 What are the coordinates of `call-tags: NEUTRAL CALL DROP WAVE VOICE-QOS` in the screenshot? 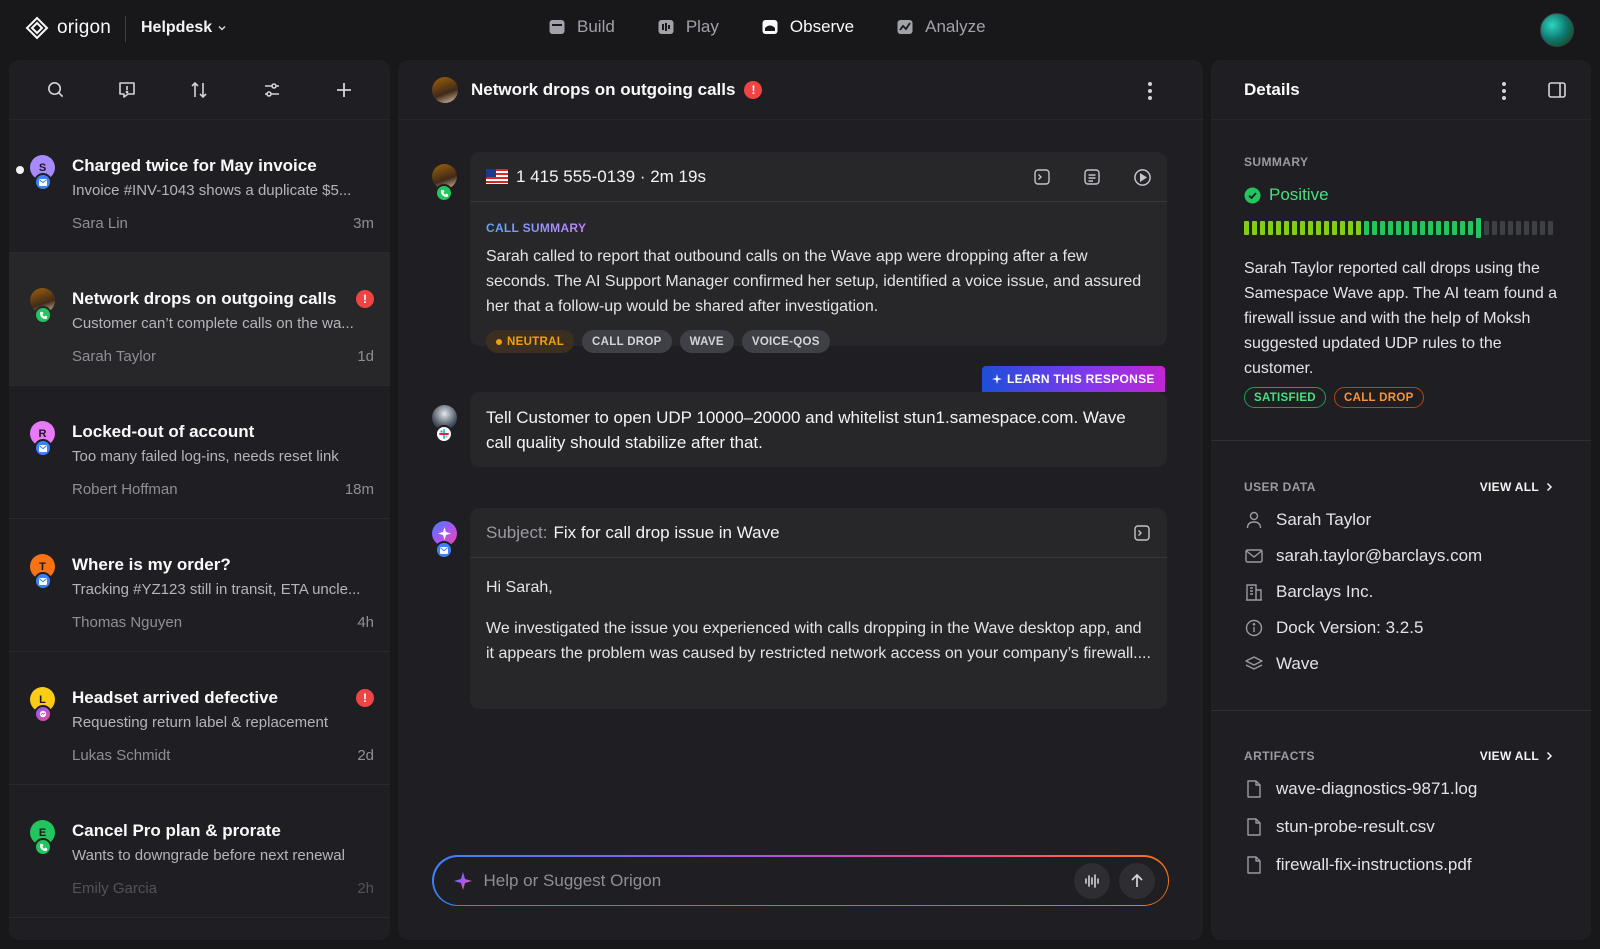 It's located at (658, 341).